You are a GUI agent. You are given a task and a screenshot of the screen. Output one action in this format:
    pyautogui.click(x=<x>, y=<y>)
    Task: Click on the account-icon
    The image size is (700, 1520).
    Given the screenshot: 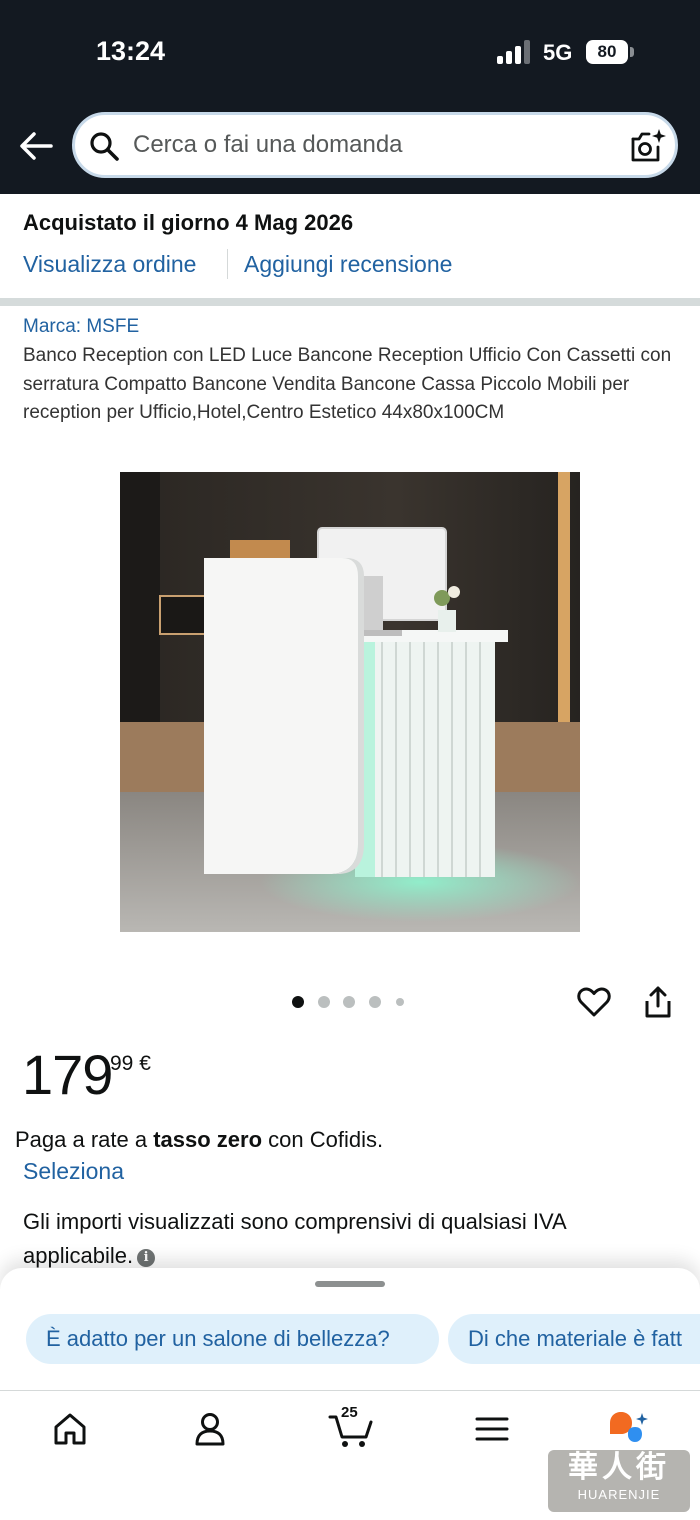 What is the action you would take?
    pyautogui.click(x=210, y=1429)
    